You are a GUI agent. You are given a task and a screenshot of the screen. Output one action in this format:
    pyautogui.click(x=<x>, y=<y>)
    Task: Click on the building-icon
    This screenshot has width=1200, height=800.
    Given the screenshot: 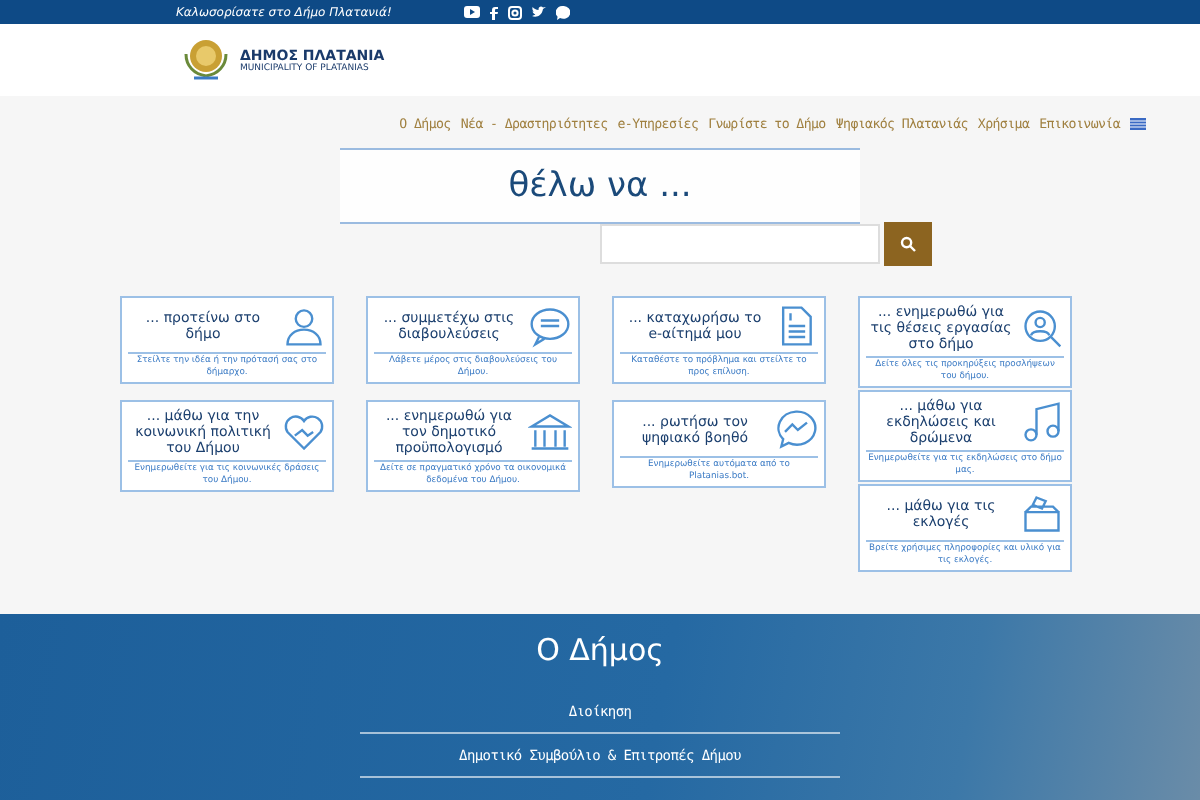 What is the action you would take?
    pyautogui.click(x=550, y=432)
    